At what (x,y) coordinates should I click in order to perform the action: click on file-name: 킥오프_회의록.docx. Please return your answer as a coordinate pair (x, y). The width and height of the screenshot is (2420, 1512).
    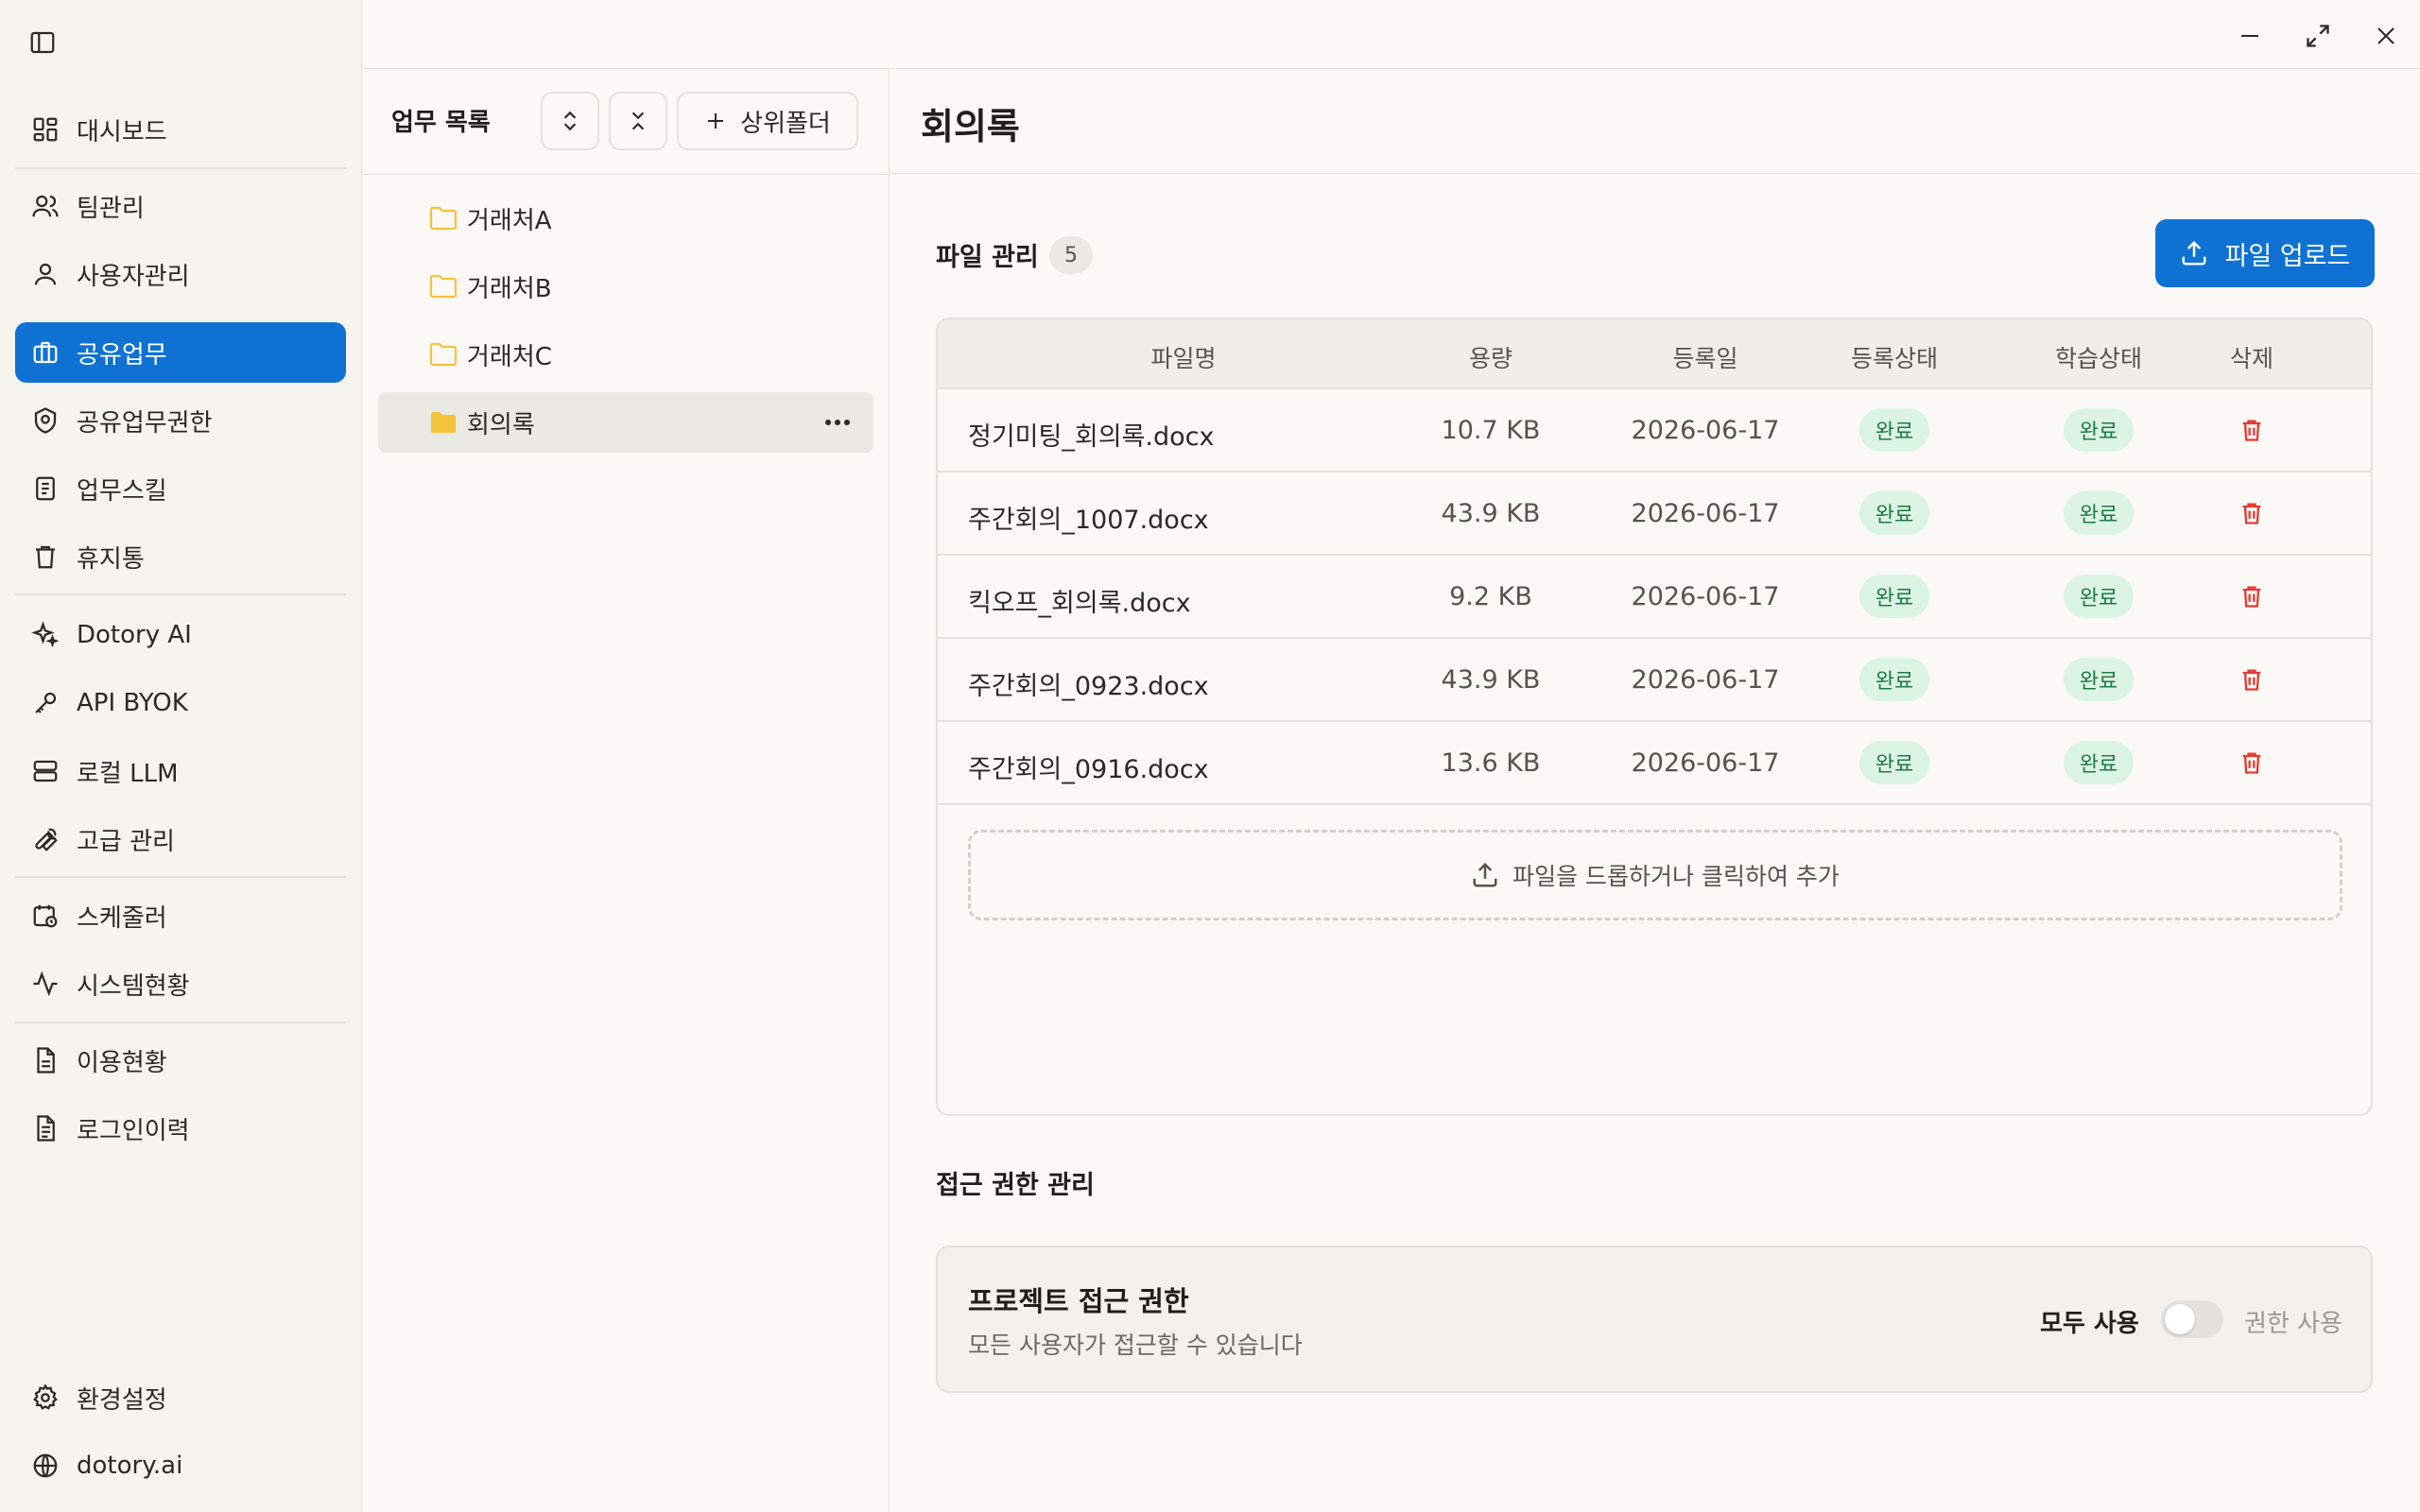
    Looking at the image, I should click on (1079, 600).